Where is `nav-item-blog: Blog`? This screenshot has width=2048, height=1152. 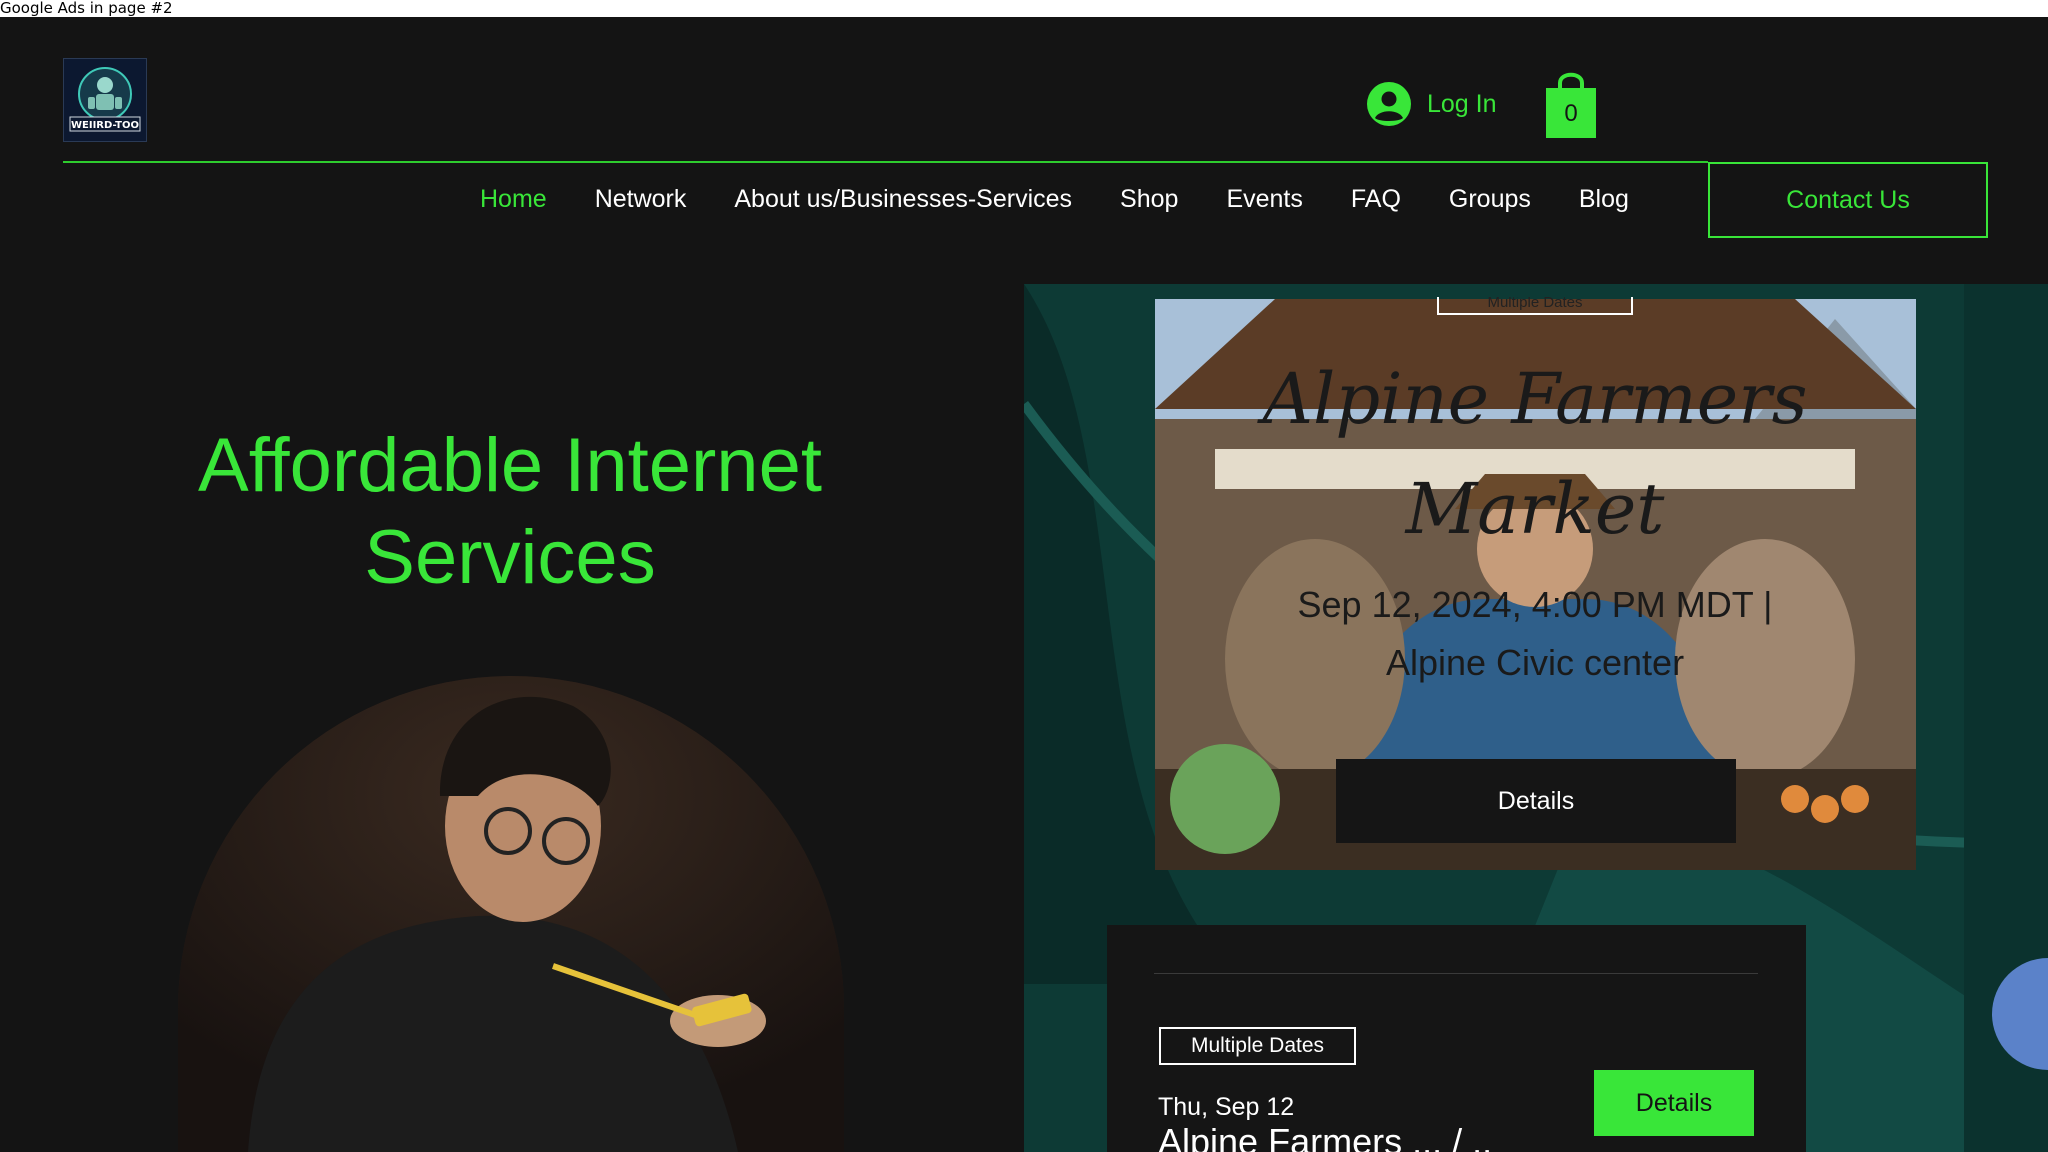 nav-item-blog: Blog is located at coordinates (1604, 199).